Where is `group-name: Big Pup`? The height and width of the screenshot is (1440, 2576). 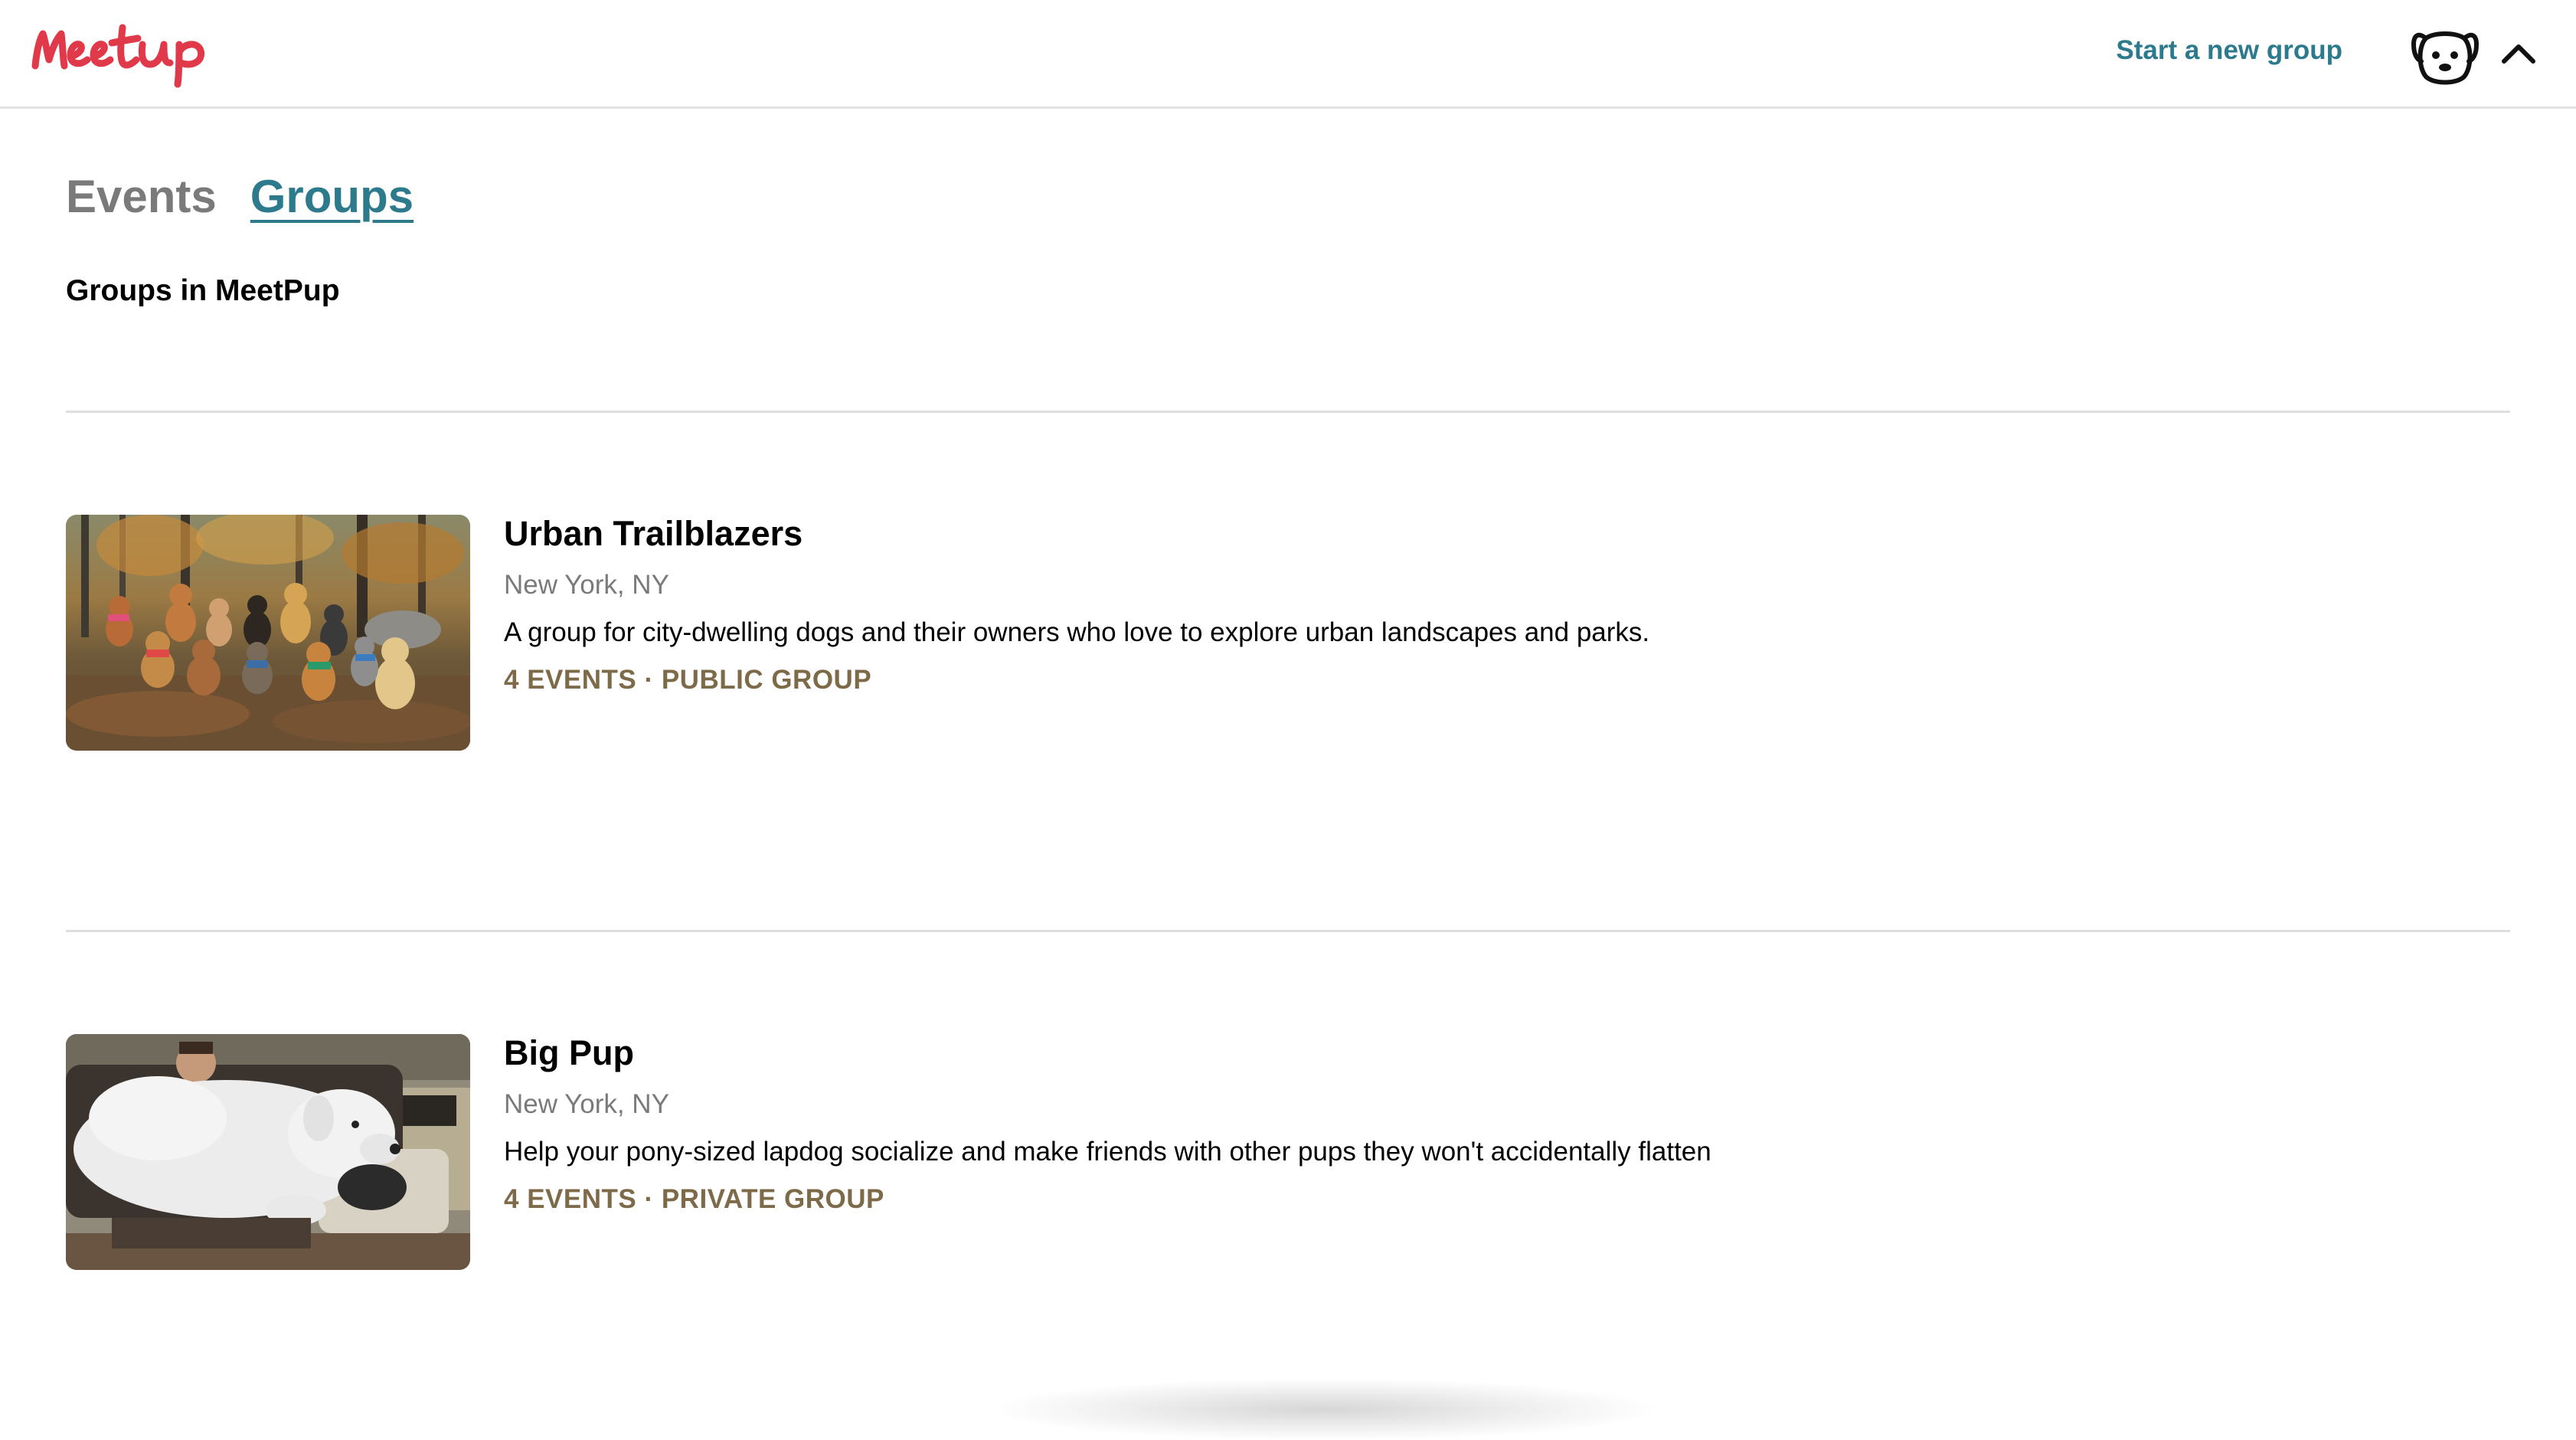 group-name: Big Pup is located at coordinates (569, 1053).